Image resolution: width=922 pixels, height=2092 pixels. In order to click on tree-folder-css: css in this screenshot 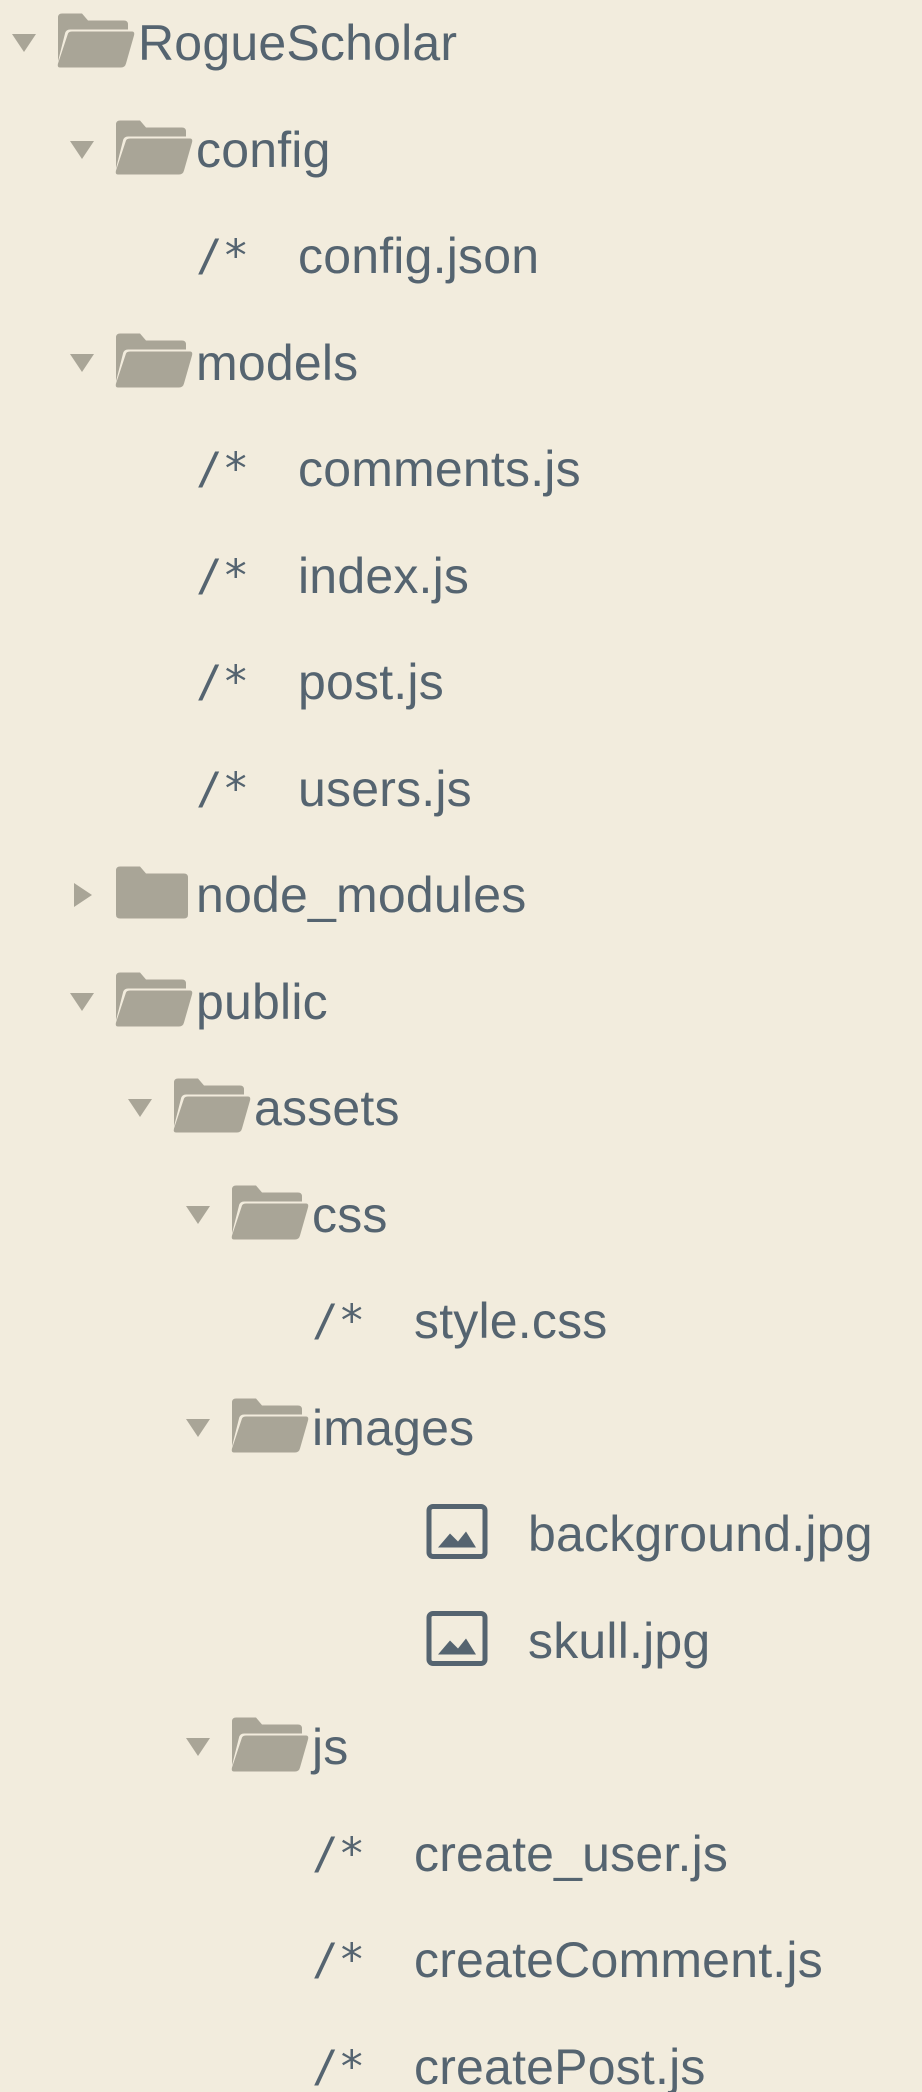, I will do `click(461, 1215)`.